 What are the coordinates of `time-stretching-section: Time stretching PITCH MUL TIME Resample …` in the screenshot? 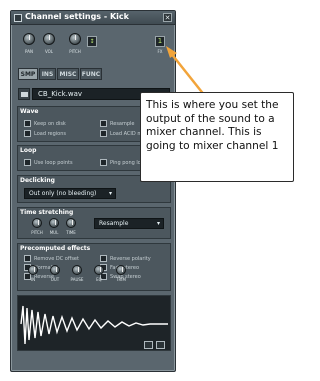 It's located at (94, 223).